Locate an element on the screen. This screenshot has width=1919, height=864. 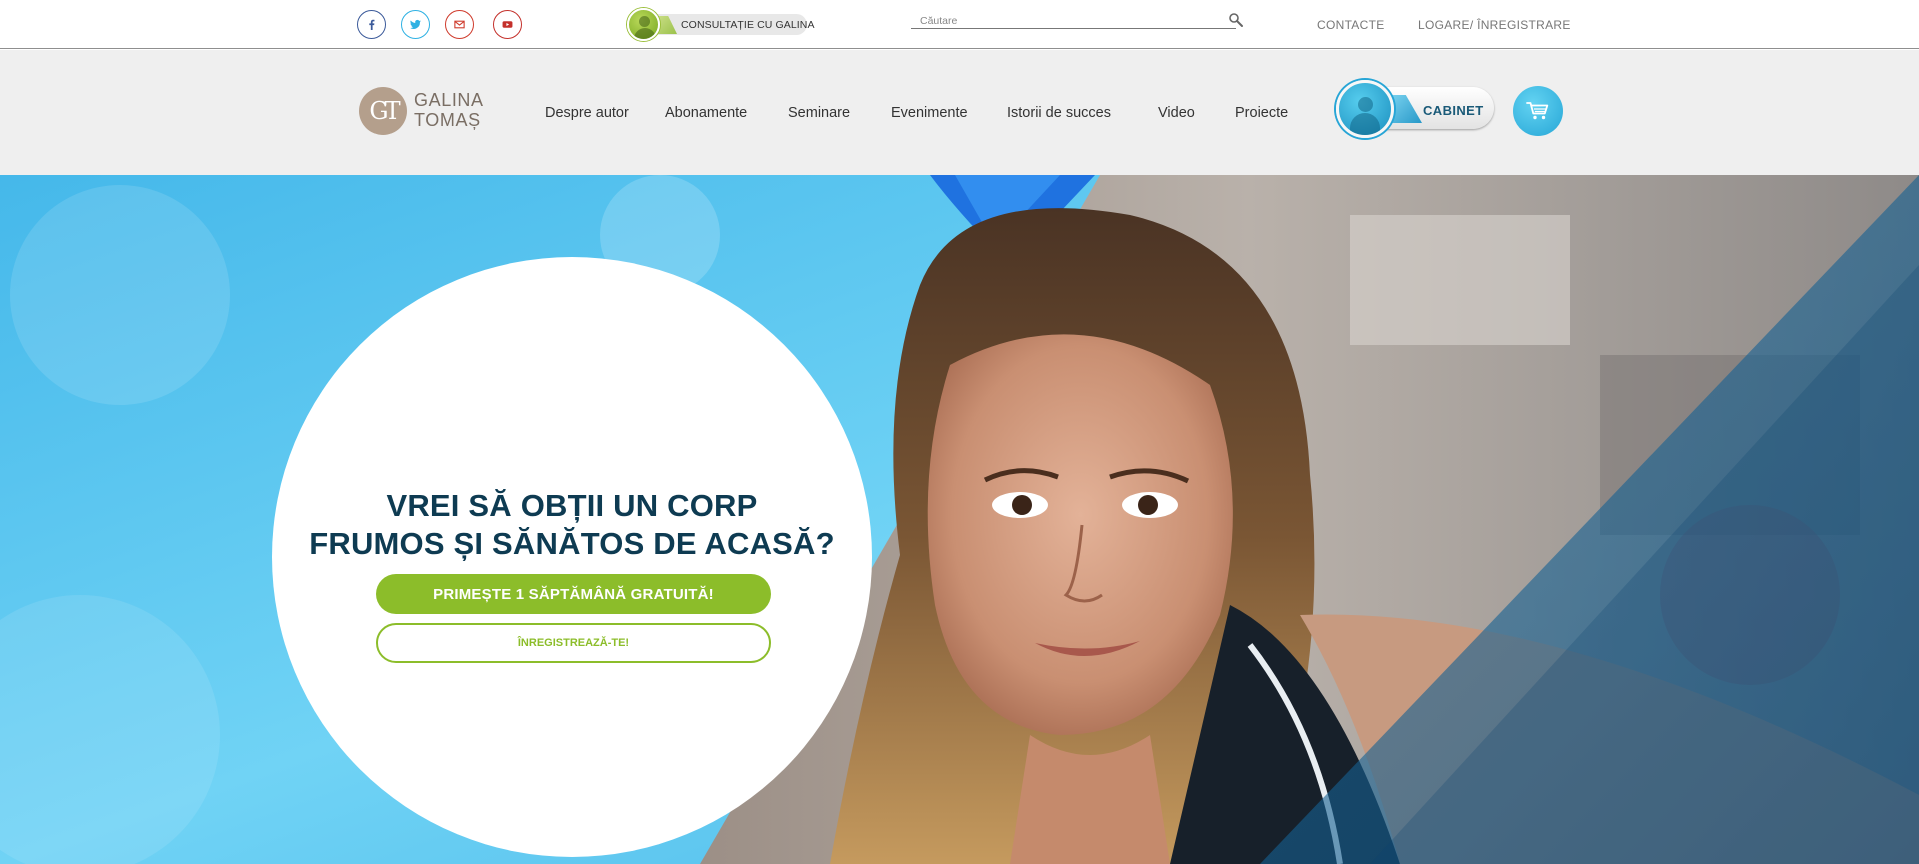
nav-item-despre-autor: Despre autor is located at coordinates (587, 113).